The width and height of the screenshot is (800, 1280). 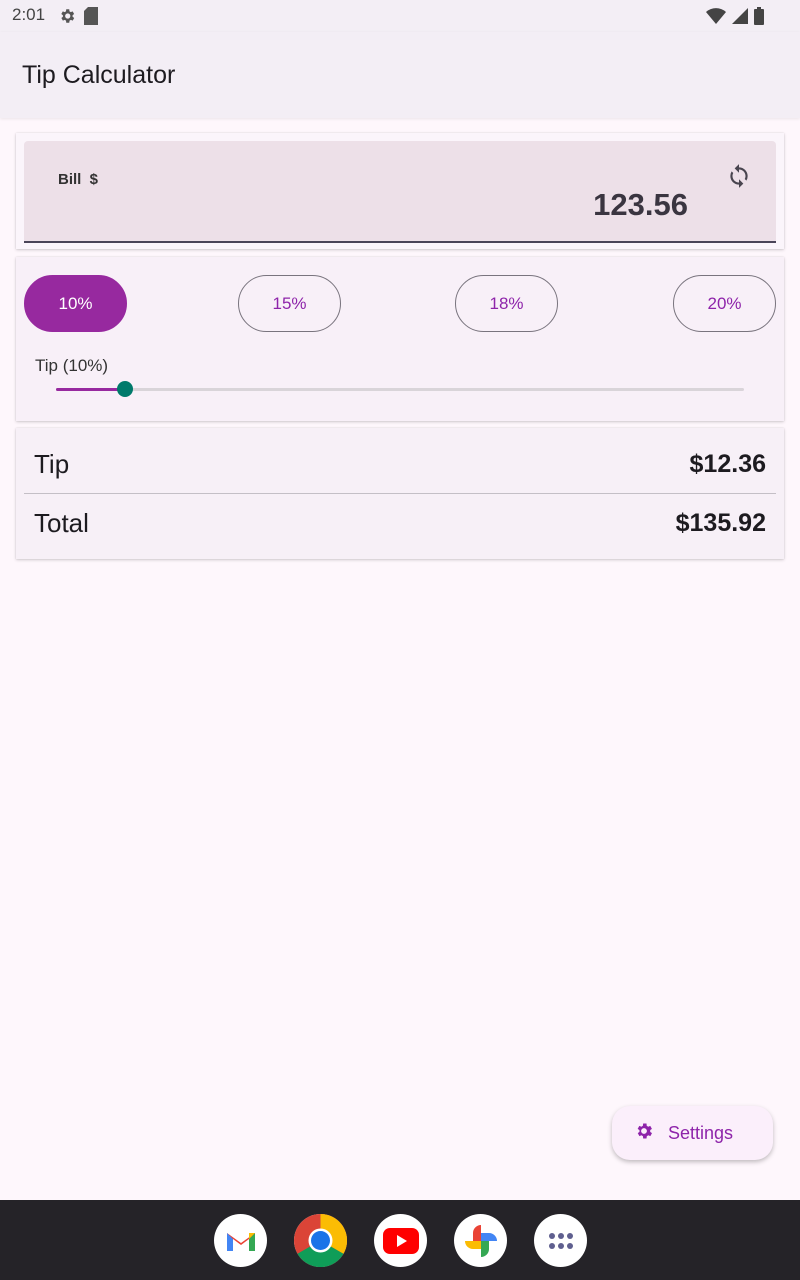 I want to click on battery-icon, so click(x=759, y=18).